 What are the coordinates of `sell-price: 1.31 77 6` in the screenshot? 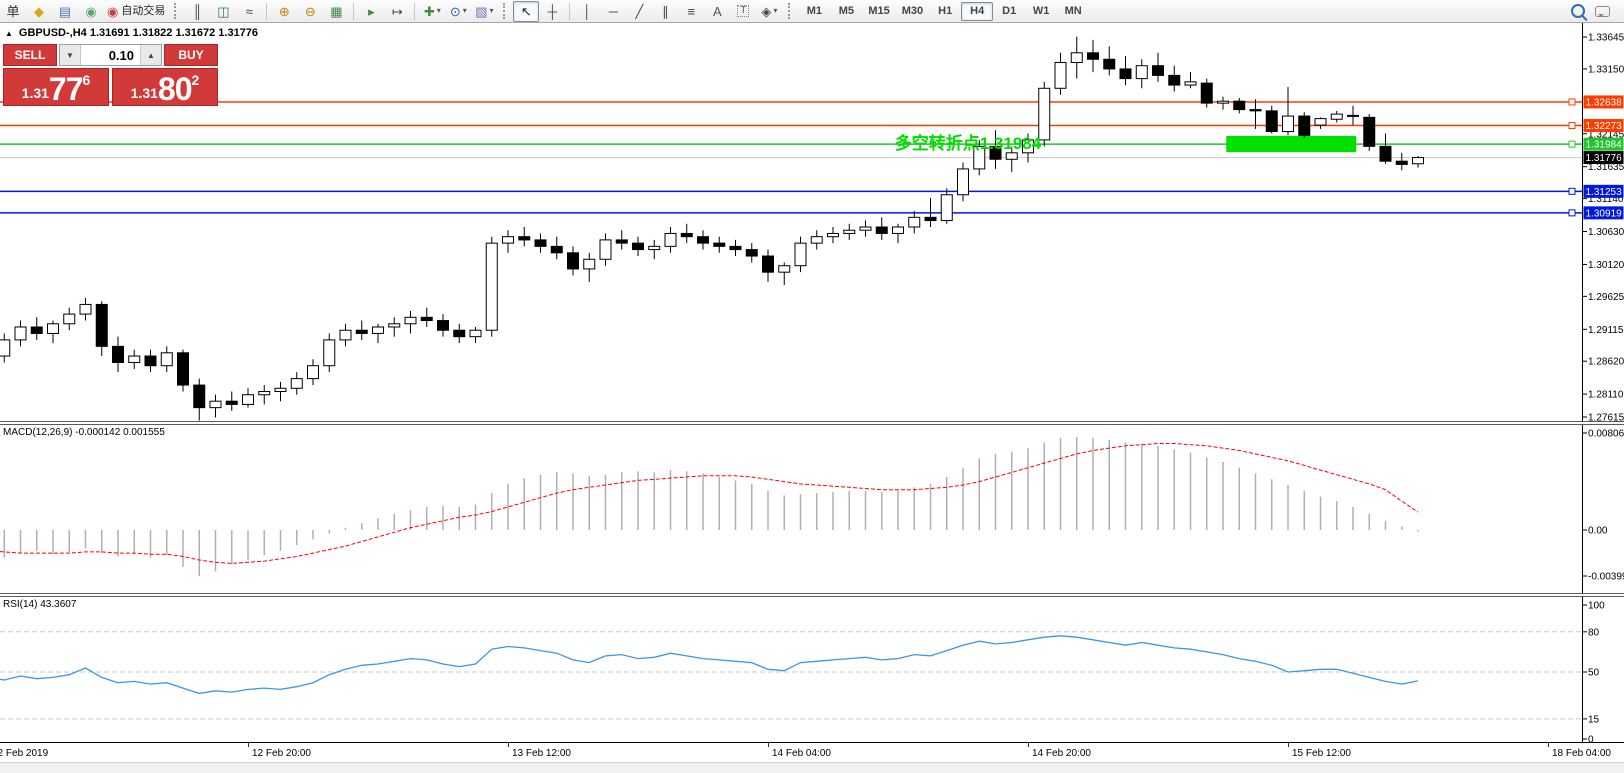 It's located at (56, 87).